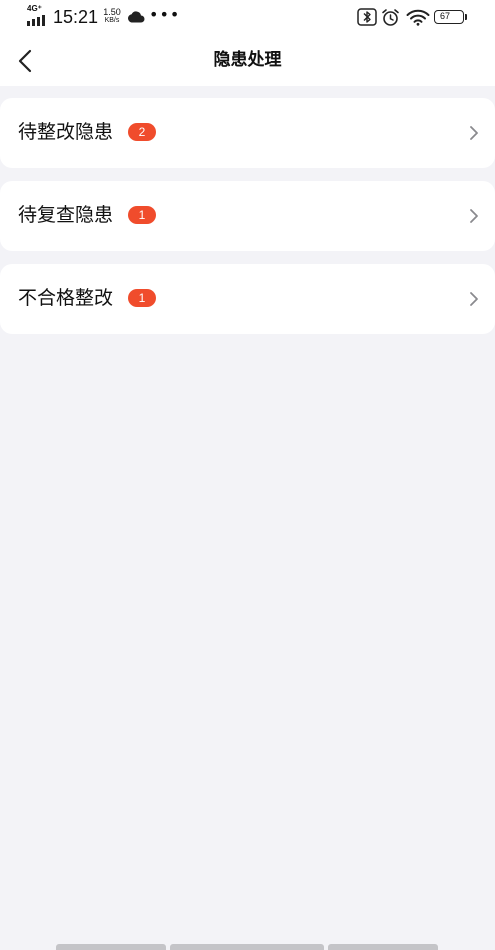 The width and height of the screenshot is (495, 950). I want to click on speed-unit: KB/s, so click(112, 20).